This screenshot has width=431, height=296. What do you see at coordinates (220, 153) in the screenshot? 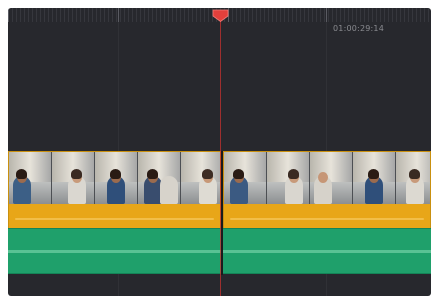
I see `playhead-line` at bounding box center [220, 153].